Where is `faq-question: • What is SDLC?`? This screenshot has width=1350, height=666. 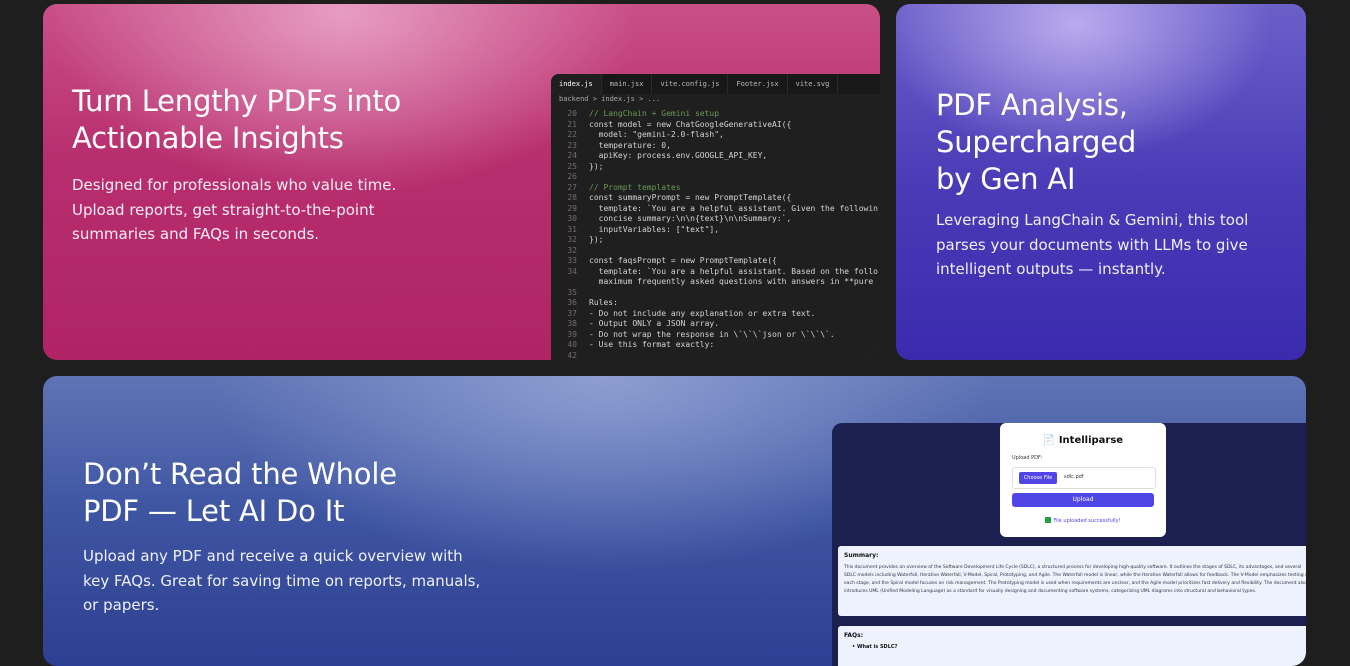 faq-question: • What is SDLC? is located at coordinates (875, 647).